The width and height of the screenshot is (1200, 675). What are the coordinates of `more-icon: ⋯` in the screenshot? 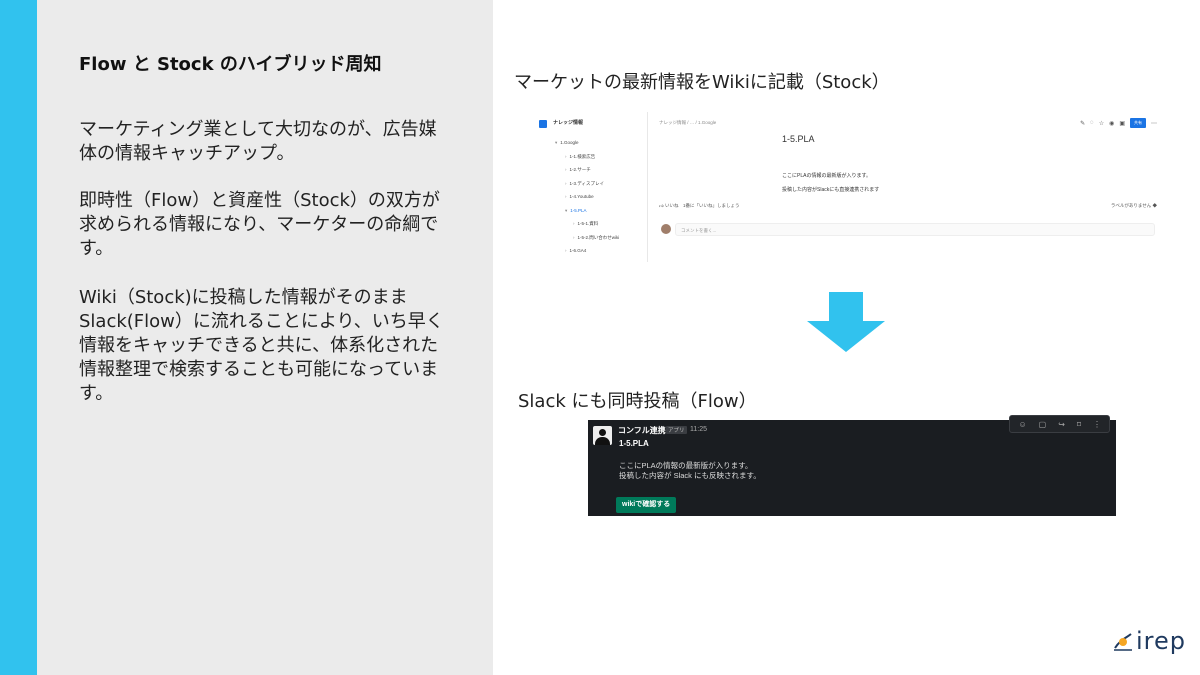 It's located at (1154, 123).